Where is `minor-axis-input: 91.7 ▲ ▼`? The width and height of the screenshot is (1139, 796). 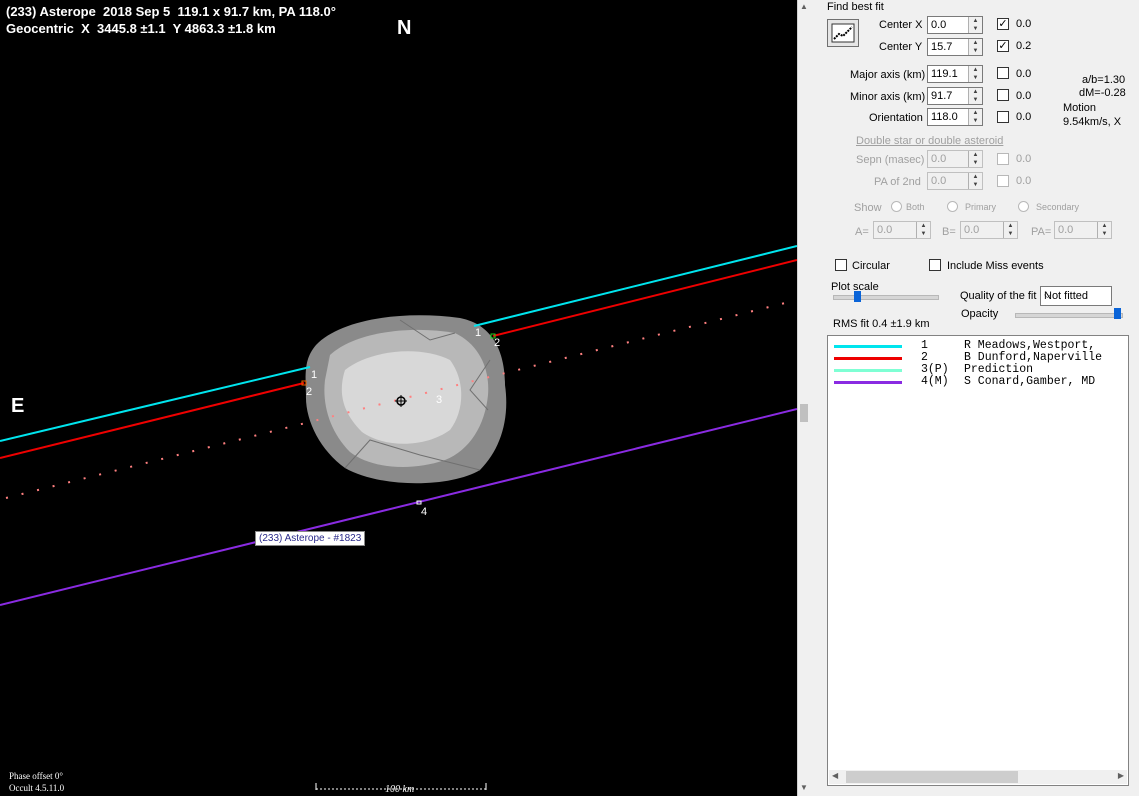 minor-axis-input: 91.7 ▲ ▼ is located at coordinates (955, 96).